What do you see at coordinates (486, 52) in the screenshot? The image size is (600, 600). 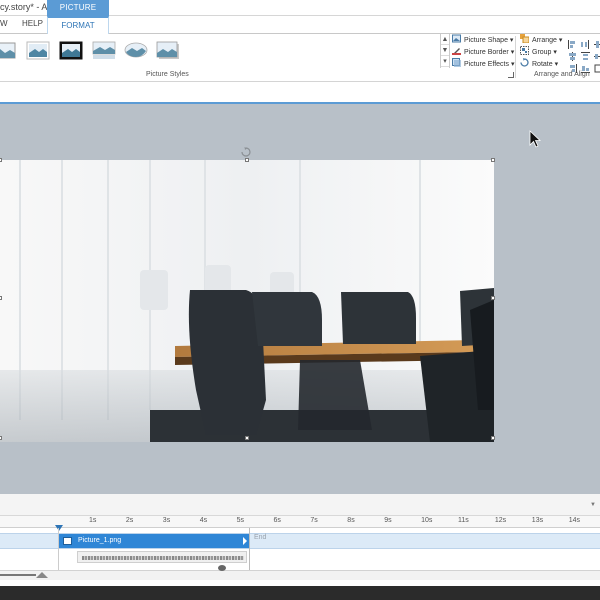 I see `picture-border-label: Picture Border` at bounding box center [486, 52].